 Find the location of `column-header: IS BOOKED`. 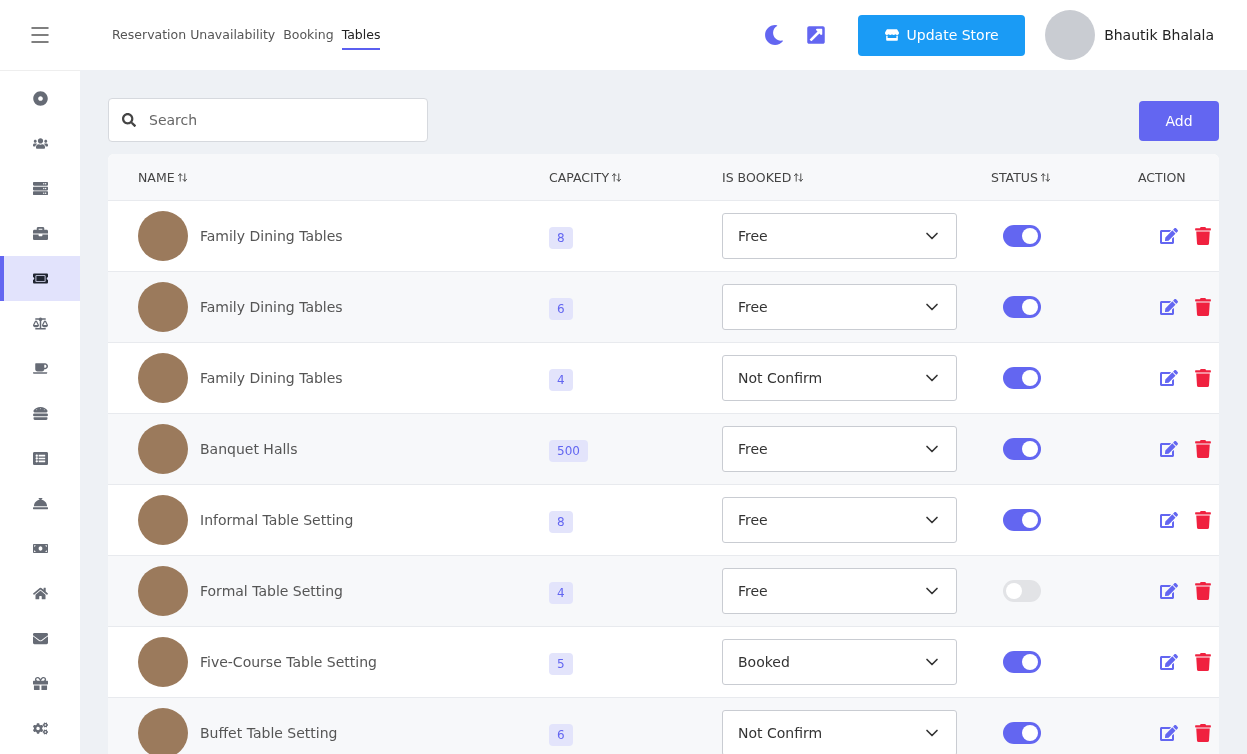

column-header: IS BOOKED is located at coordinates (757, 177).